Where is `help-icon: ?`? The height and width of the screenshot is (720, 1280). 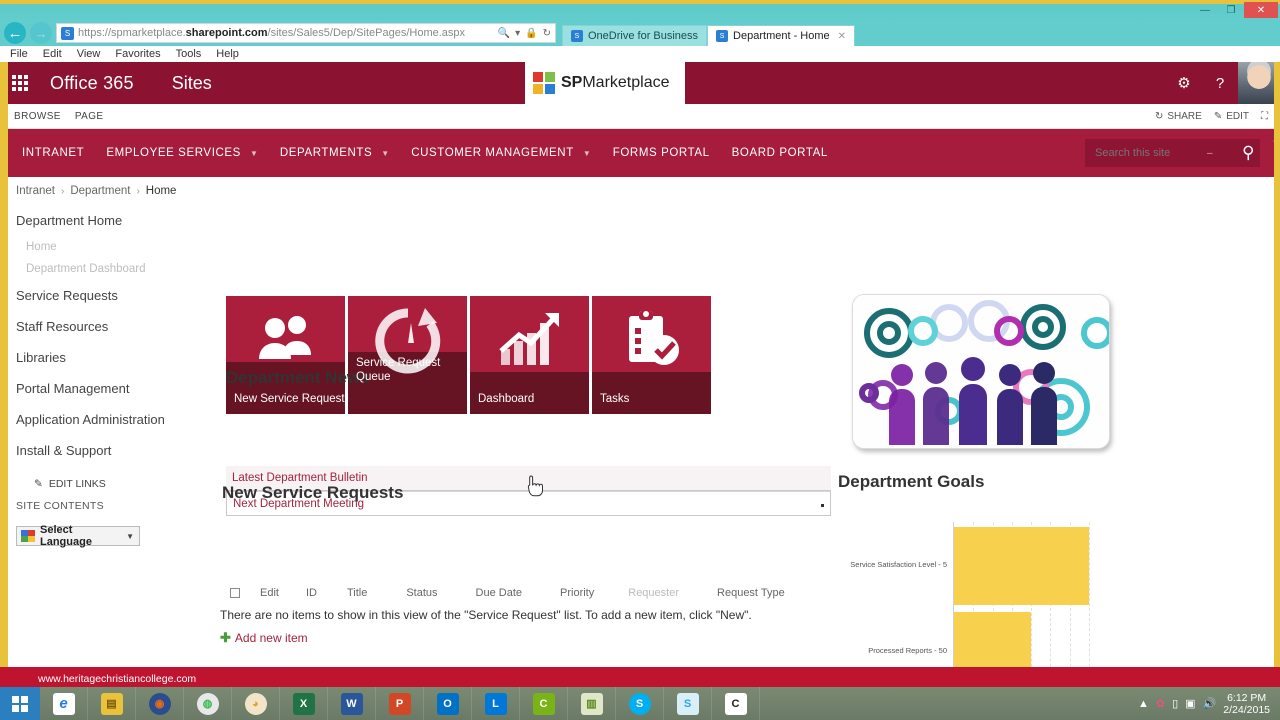
help-icon: ? is located at coordinates (1220, 83).